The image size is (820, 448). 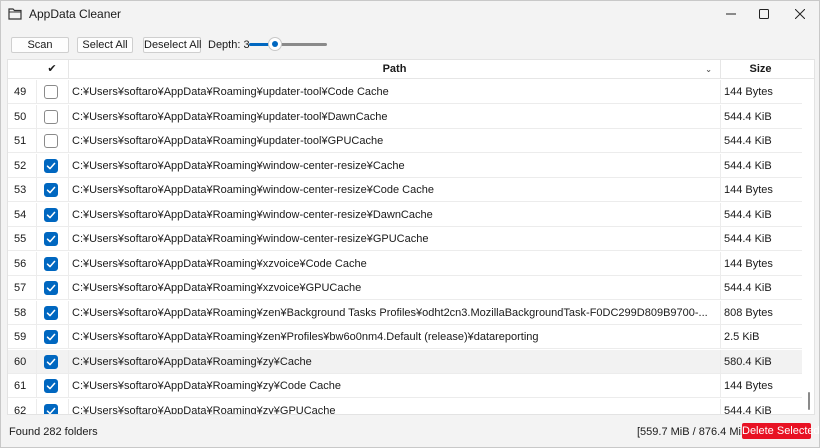 I want to click on maximize-icon, so click(x=764, y=14).